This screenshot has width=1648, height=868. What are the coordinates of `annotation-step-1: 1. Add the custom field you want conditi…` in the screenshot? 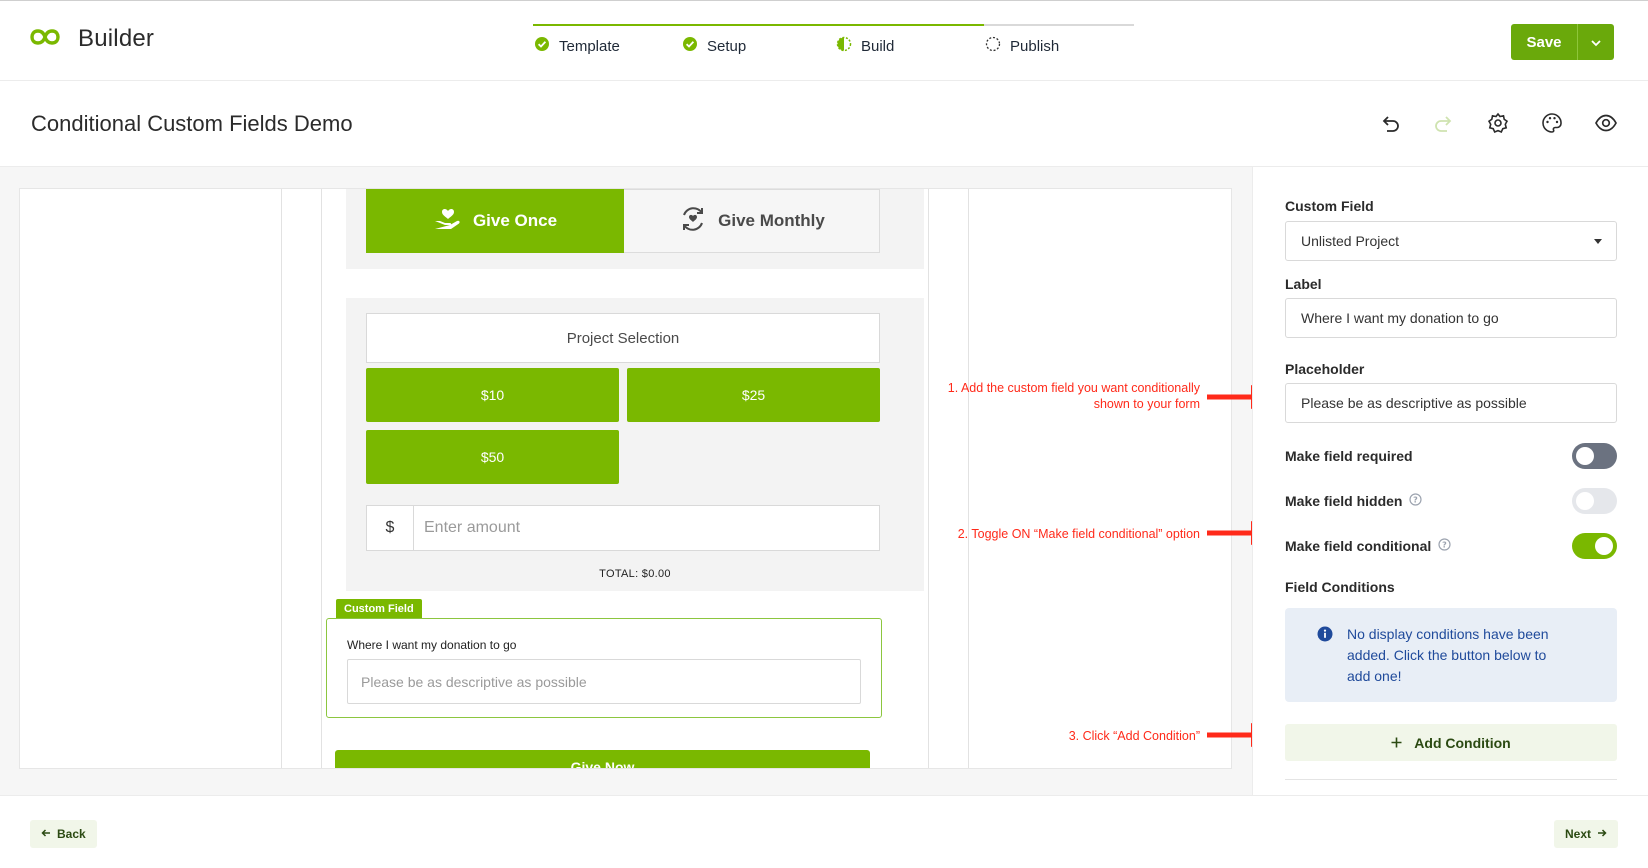 It's located at (1073, 396).